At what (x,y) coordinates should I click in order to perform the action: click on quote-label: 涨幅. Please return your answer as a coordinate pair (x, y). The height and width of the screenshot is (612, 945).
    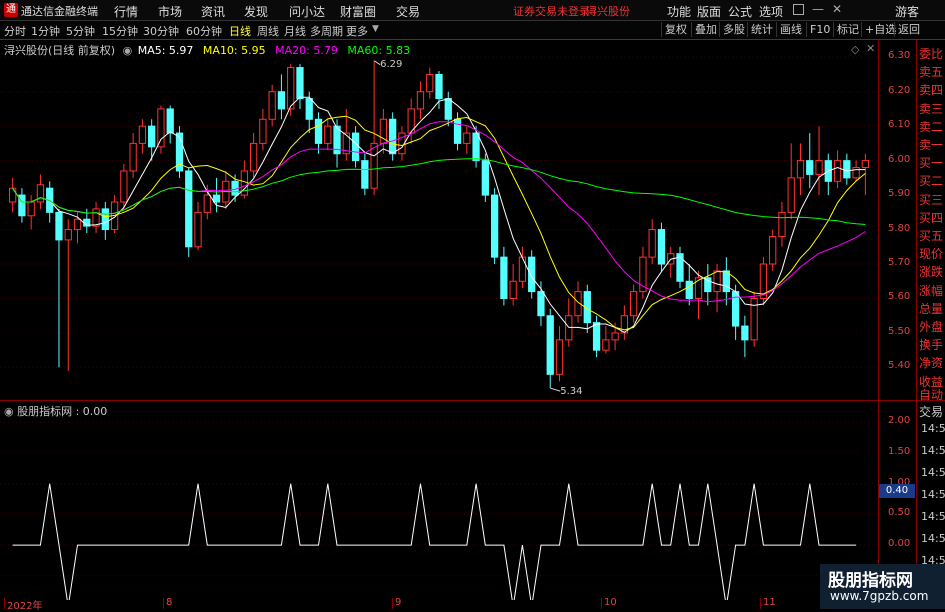
    Looking at the image, I should click on (931, 290).